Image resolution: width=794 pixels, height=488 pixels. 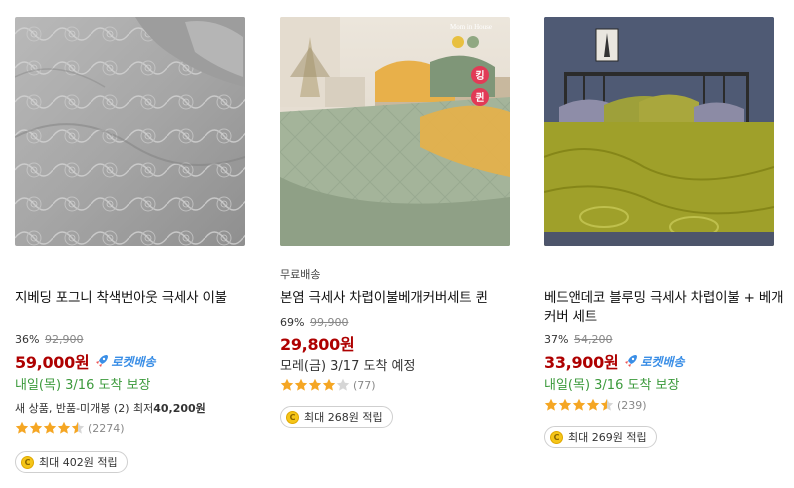 What do you see at coordinates (581, 362) in the screenshot?
I see `sale-price: 33,900원` at bounding box center [581, 362].